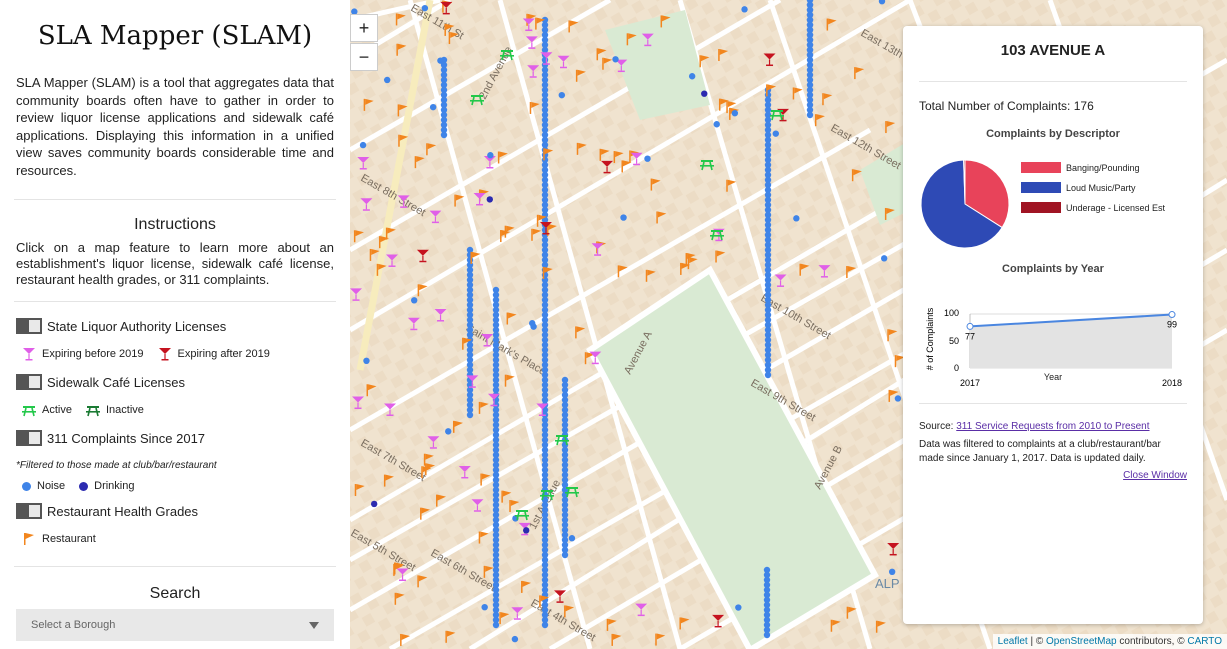  Describe the element at coordinates (1037, 641) in the screenshot. I see `attribution-sep: | ©` at that location.